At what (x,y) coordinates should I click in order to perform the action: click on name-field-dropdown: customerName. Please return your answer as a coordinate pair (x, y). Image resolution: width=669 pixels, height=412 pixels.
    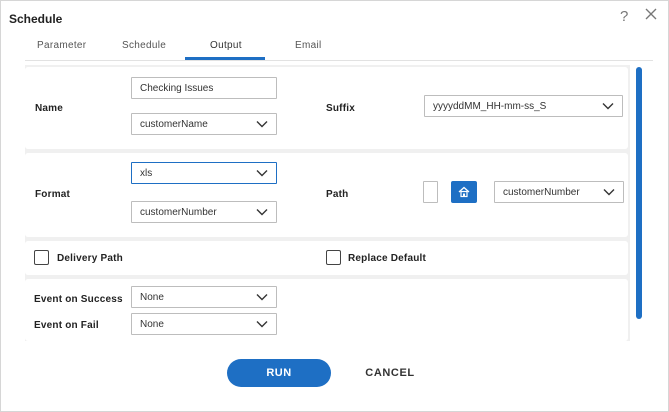
    Looking at the image, I should click on (204, 124).